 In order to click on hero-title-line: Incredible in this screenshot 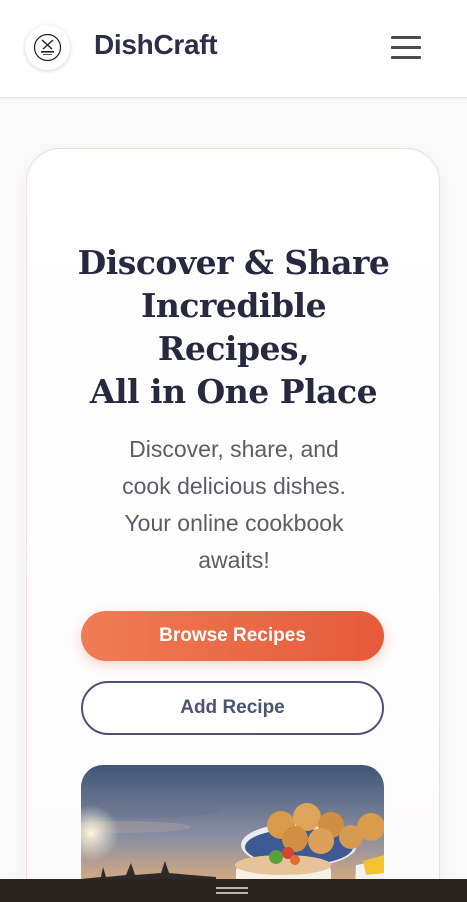, I will do `click(233, 305)`.